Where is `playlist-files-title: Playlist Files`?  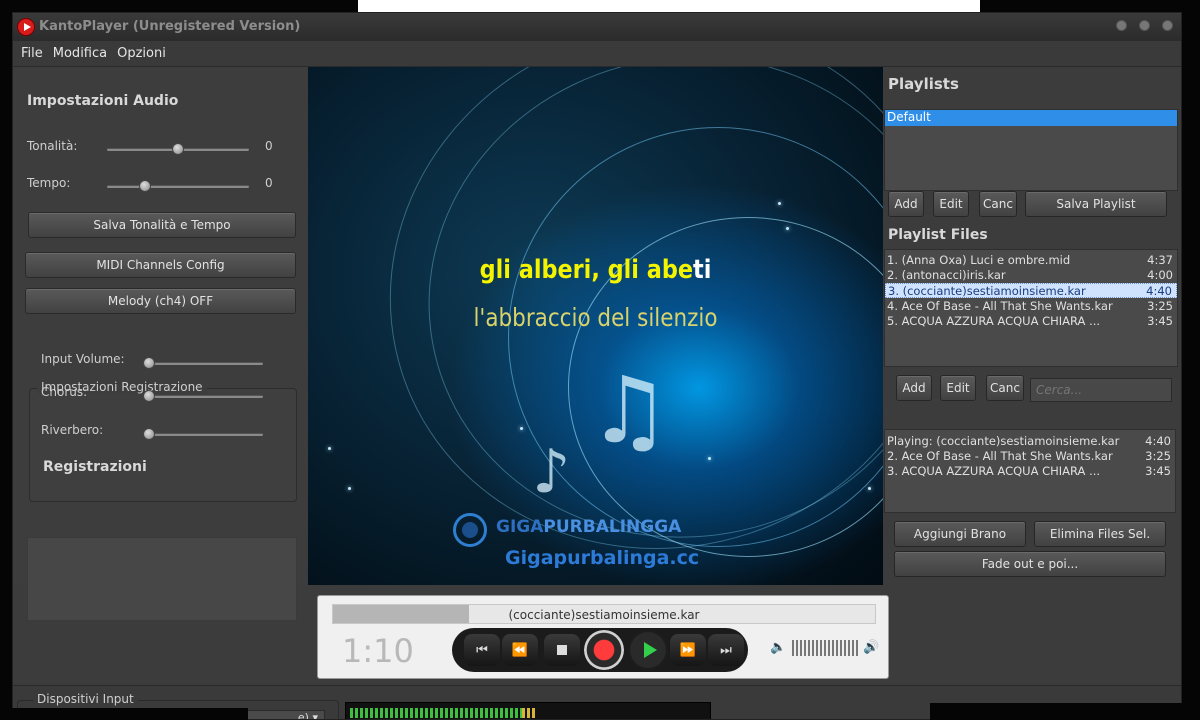 playlist-files-title: Playlist Files is located at coordinates (938, 235).